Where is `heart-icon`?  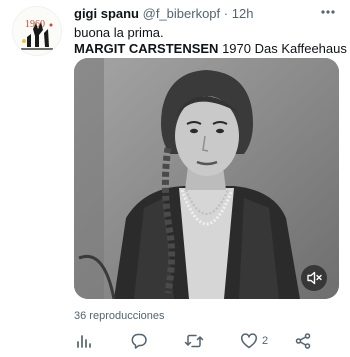
heart-icon is located at coordinates (249, 341).